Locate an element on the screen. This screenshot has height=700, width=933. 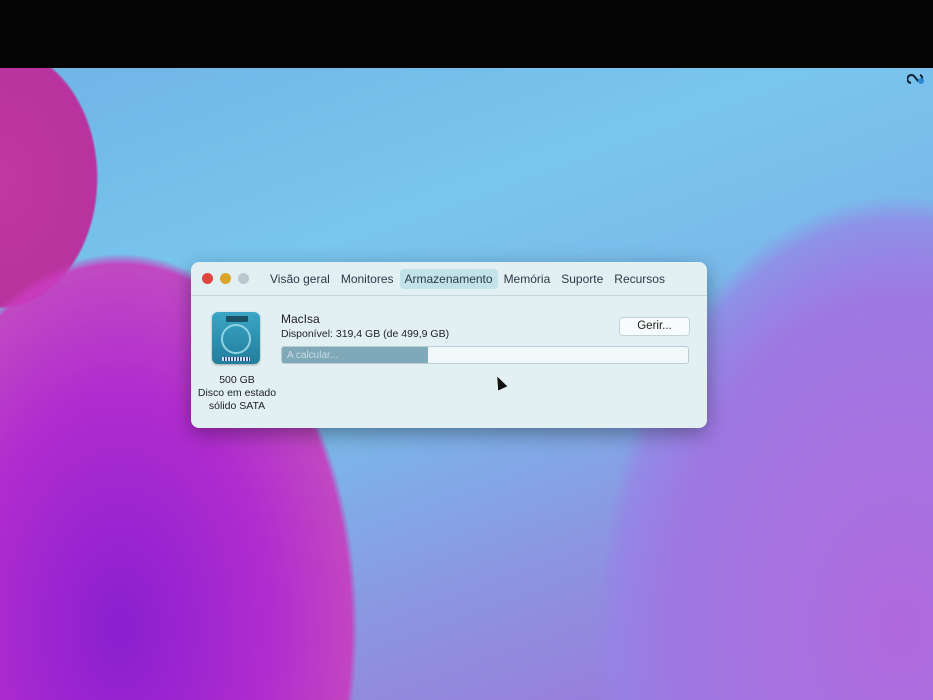
tab-displays: Monitores is located at coordinates (367, 279).